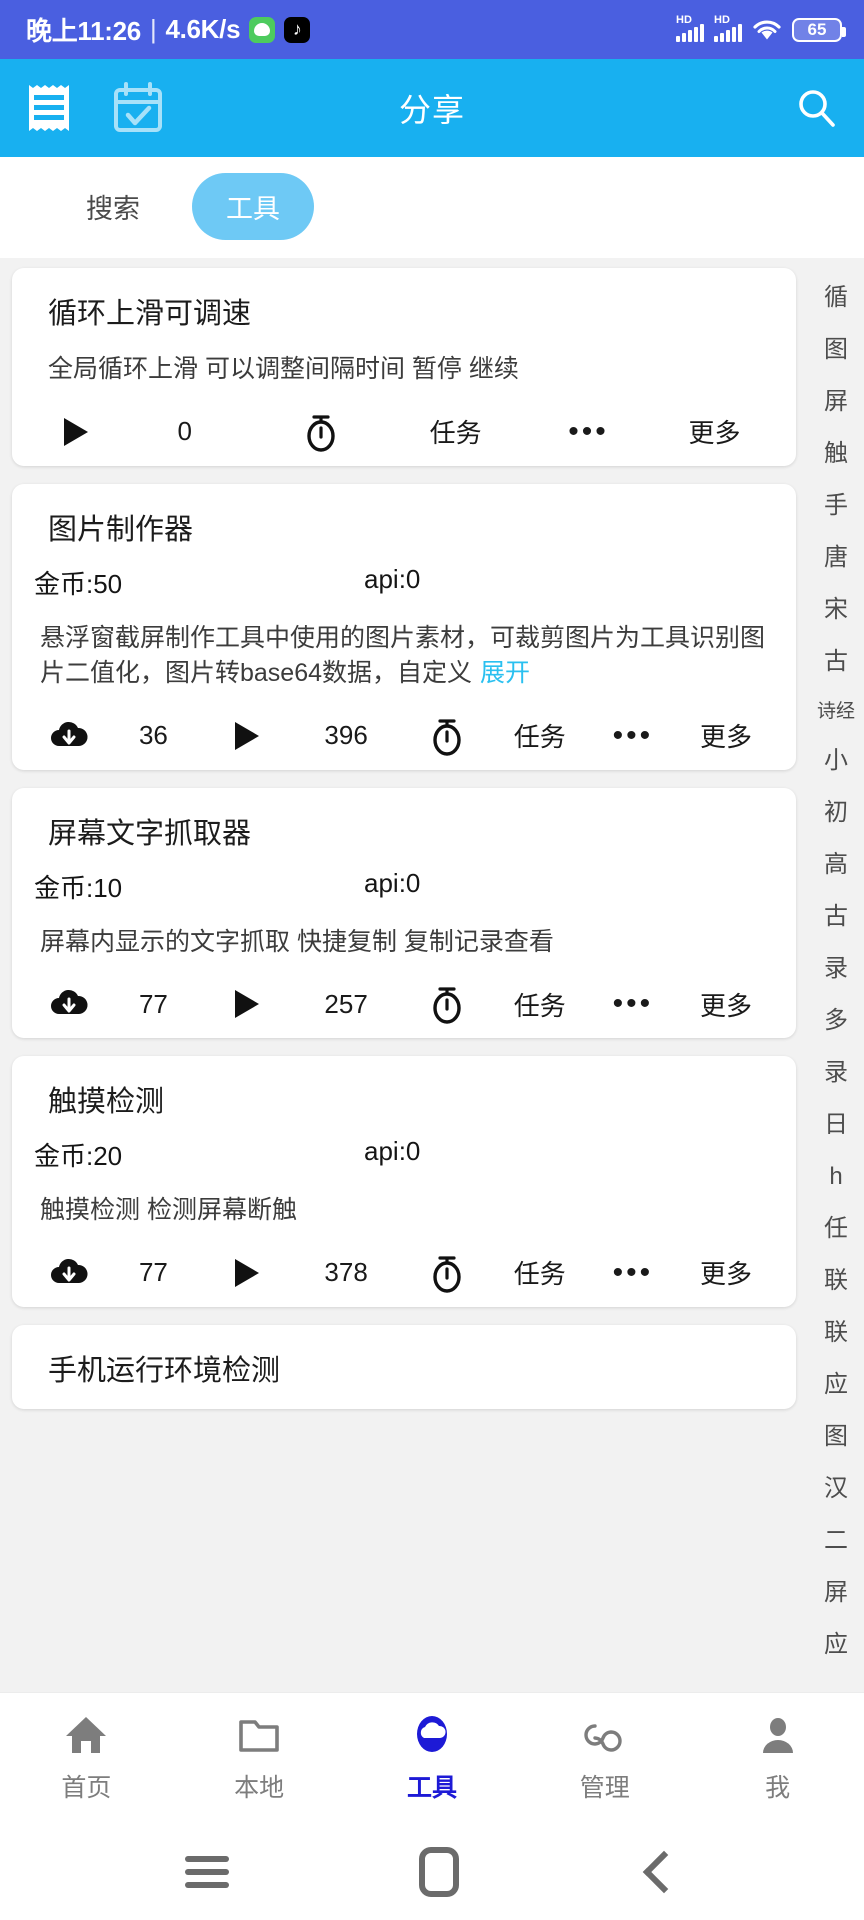  Describe the element at coordinates (605, 1759) in the screenshot. I see `nav-item-manage: 管理` at that location.